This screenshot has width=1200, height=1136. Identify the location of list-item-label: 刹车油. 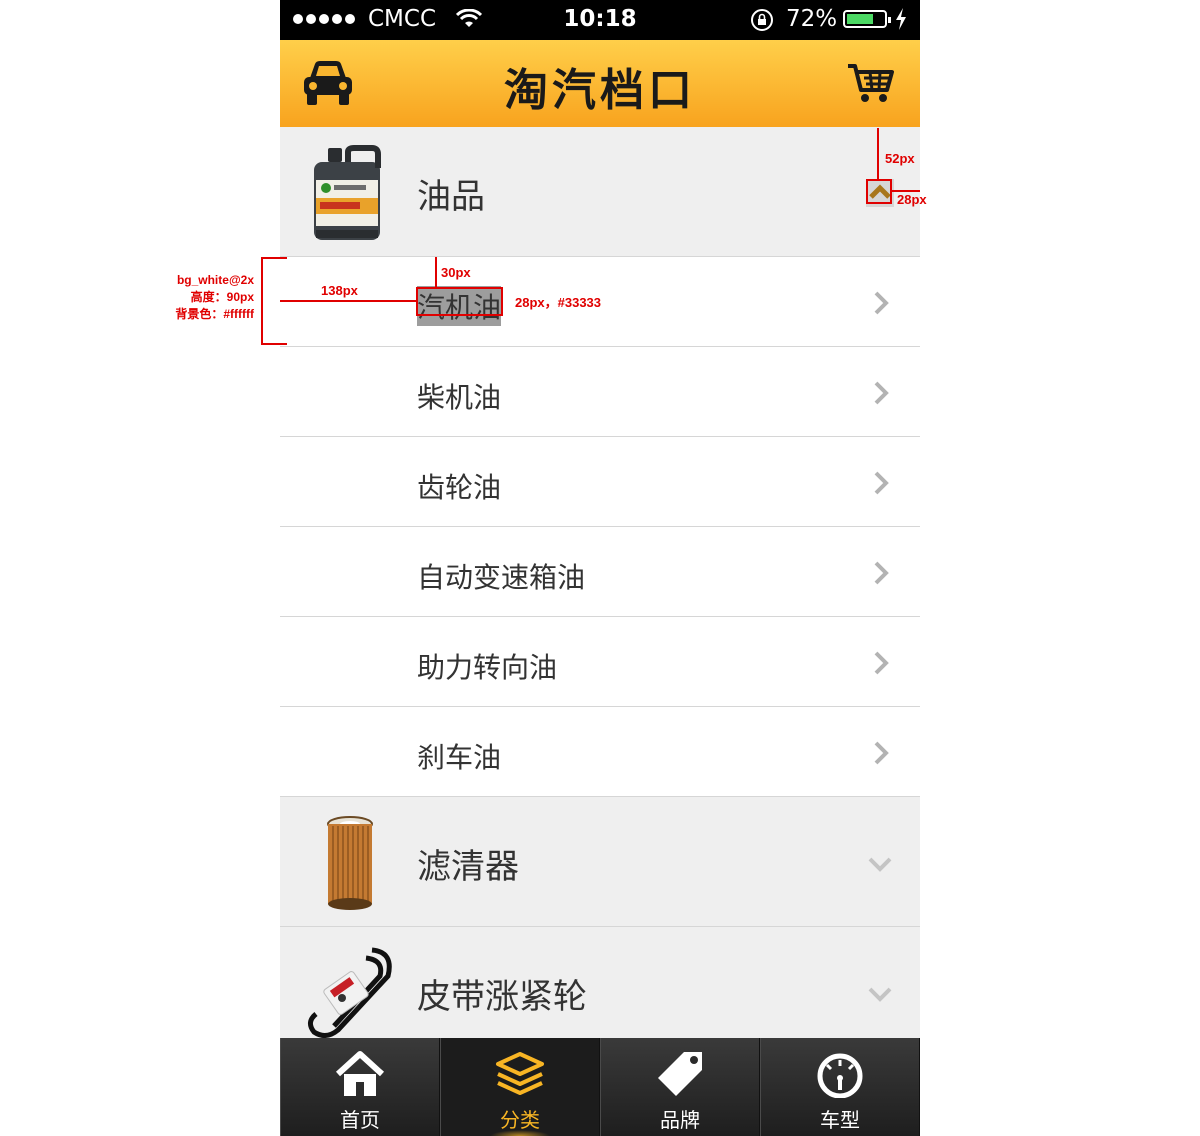
(459, 757).